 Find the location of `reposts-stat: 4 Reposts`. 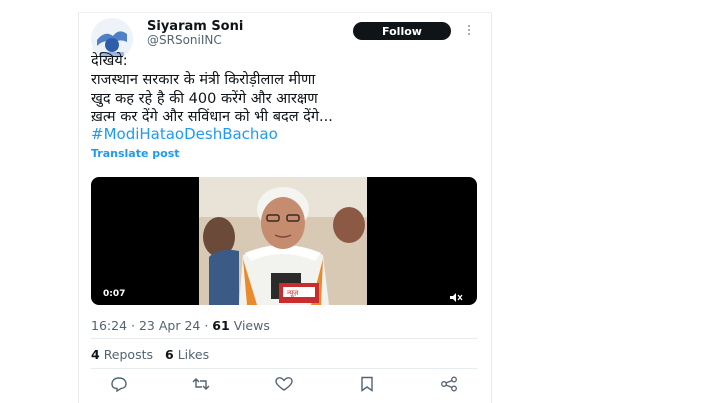

reposts-stat: 4 Reposts is located at coordinates (122, 354).